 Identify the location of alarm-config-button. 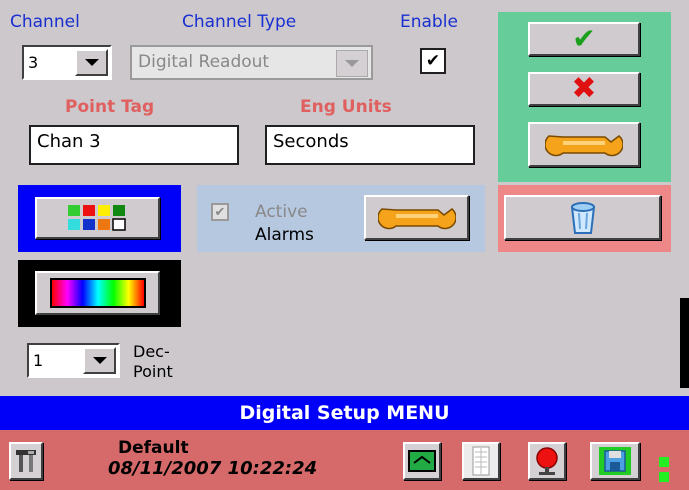
(416, 217).